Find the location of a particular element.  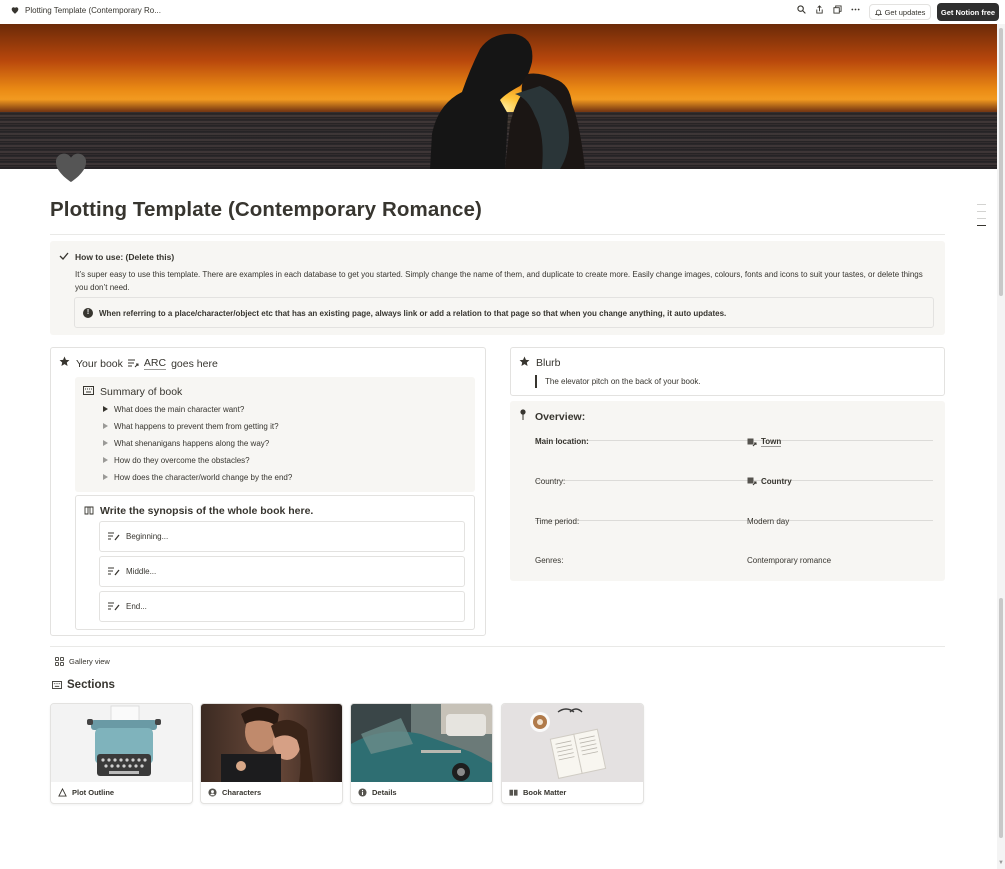

get-updates-button: Get updates is located at coordinates (900, 12).